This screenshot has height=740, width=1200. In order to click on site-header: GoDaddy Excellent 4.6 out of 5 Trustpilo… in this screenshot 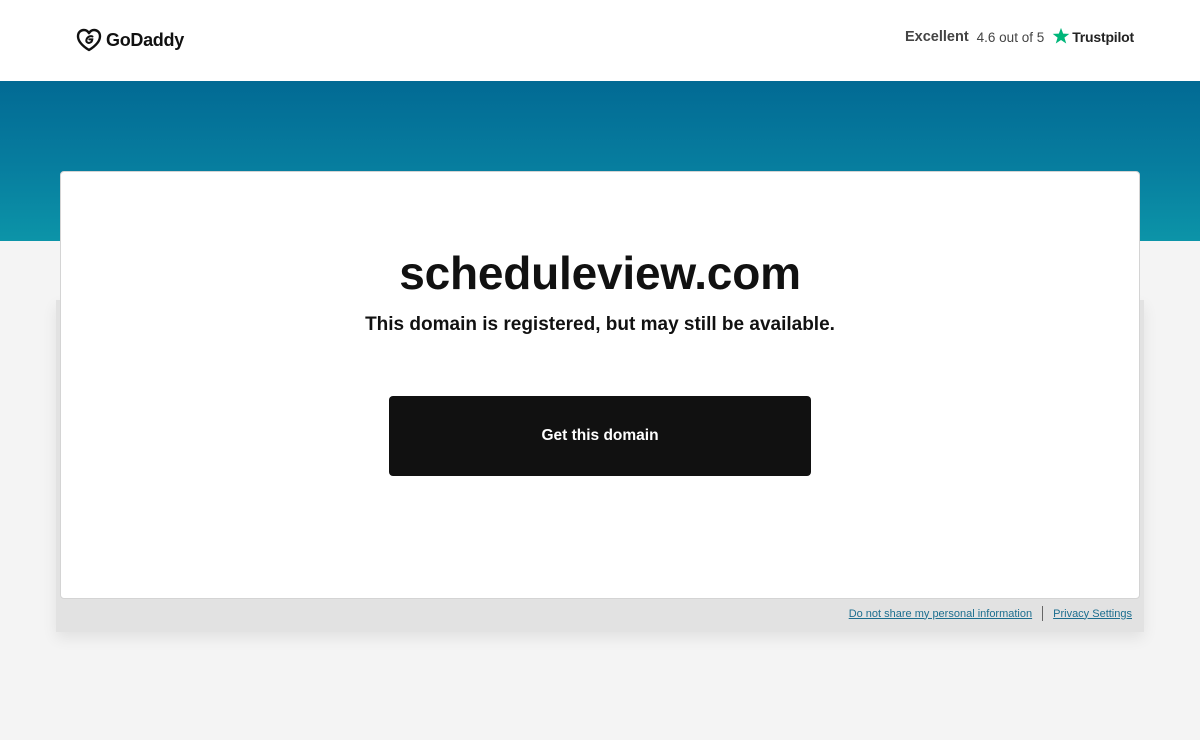, I will do `click(600, 40)`.